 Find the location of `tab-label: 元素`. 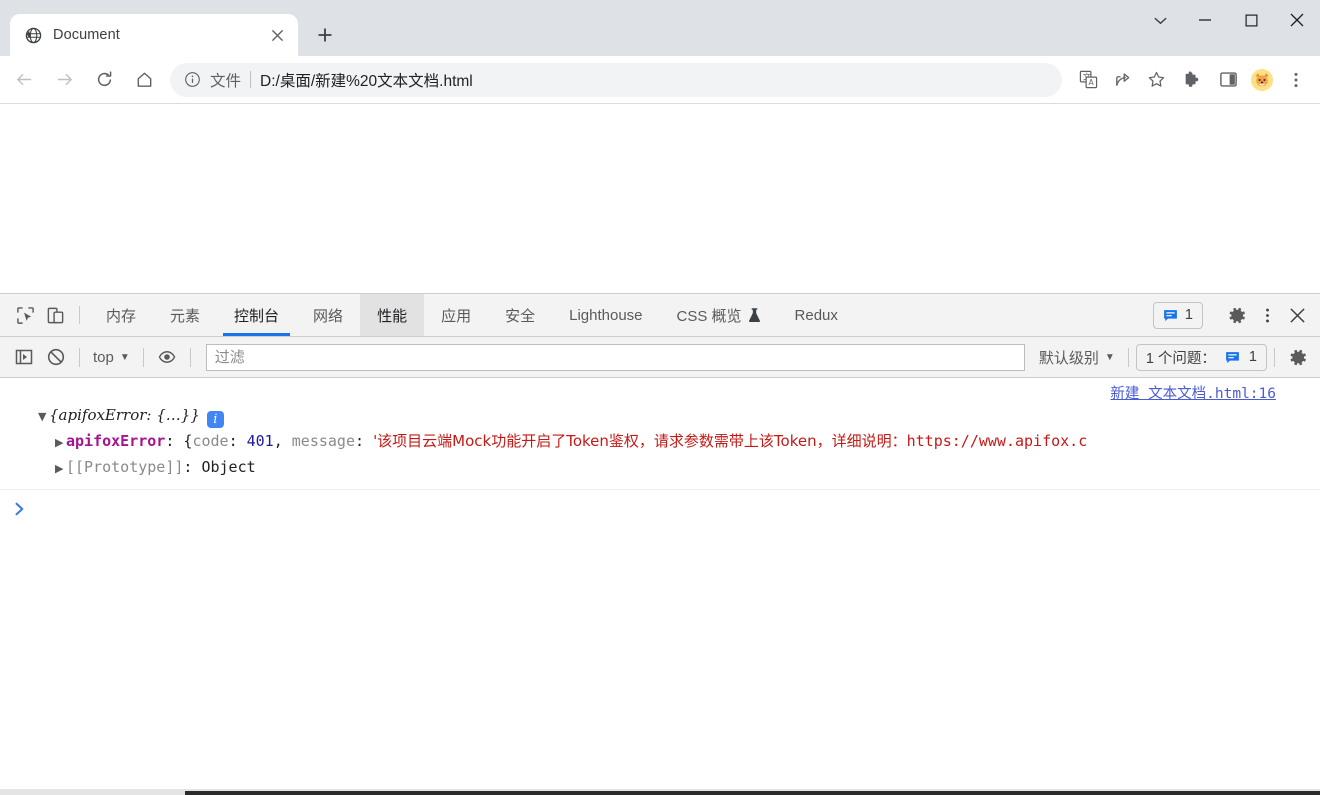

tab-label: 元素 is located at coordinates (185, 316).